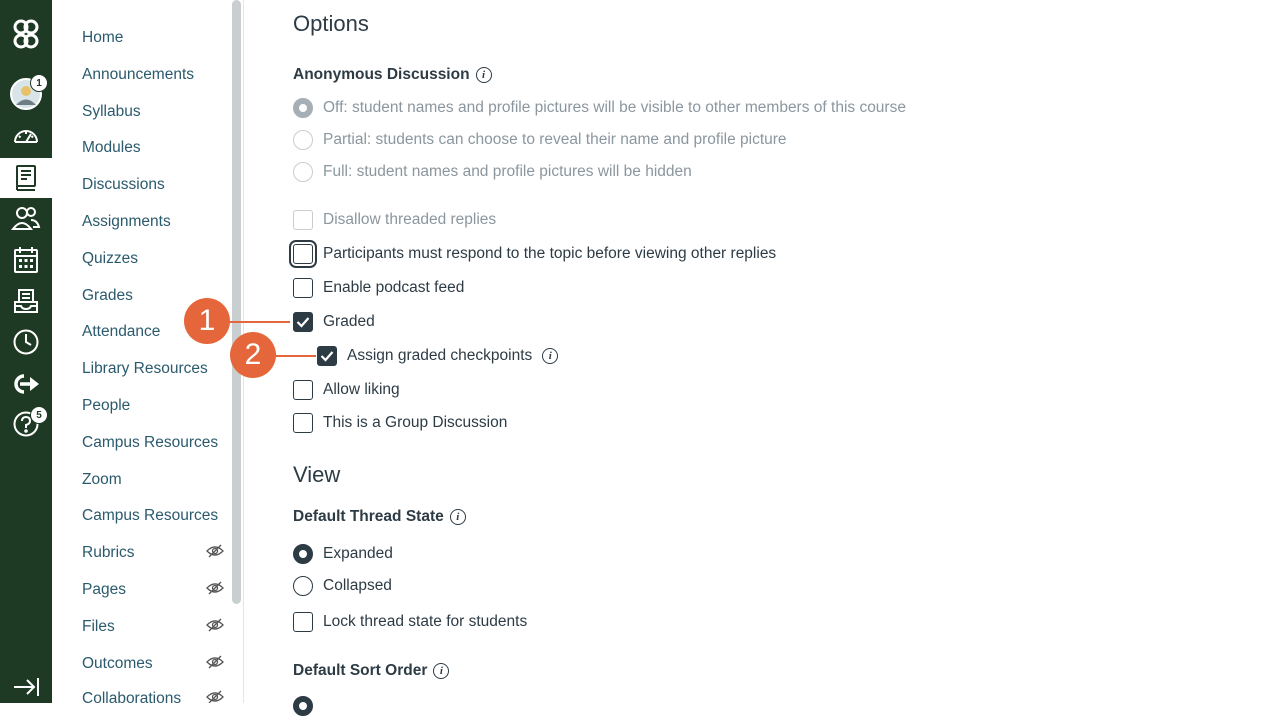  I want to click on course-nav-quizzes: Quizzes, so click(110, 259).